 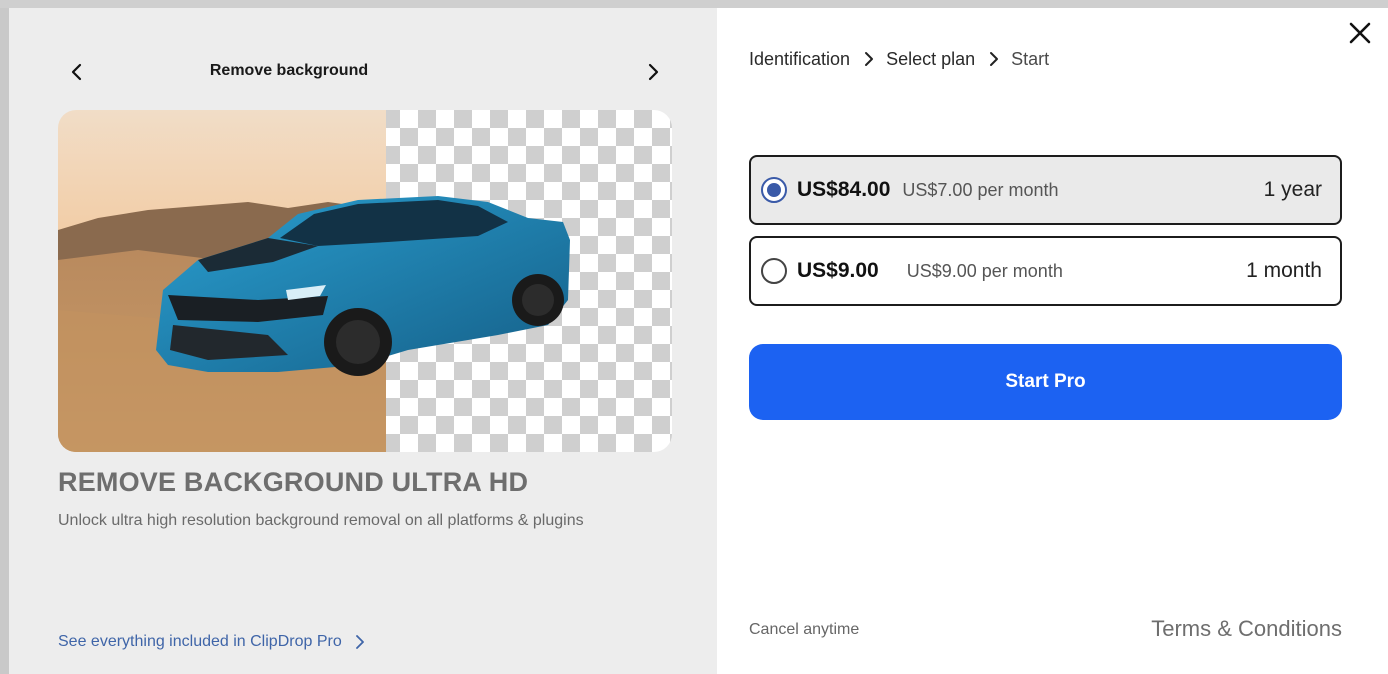 I want to click on see-everything-link: See everything included in ClipDrop Pro, so click(x=213, y=642).